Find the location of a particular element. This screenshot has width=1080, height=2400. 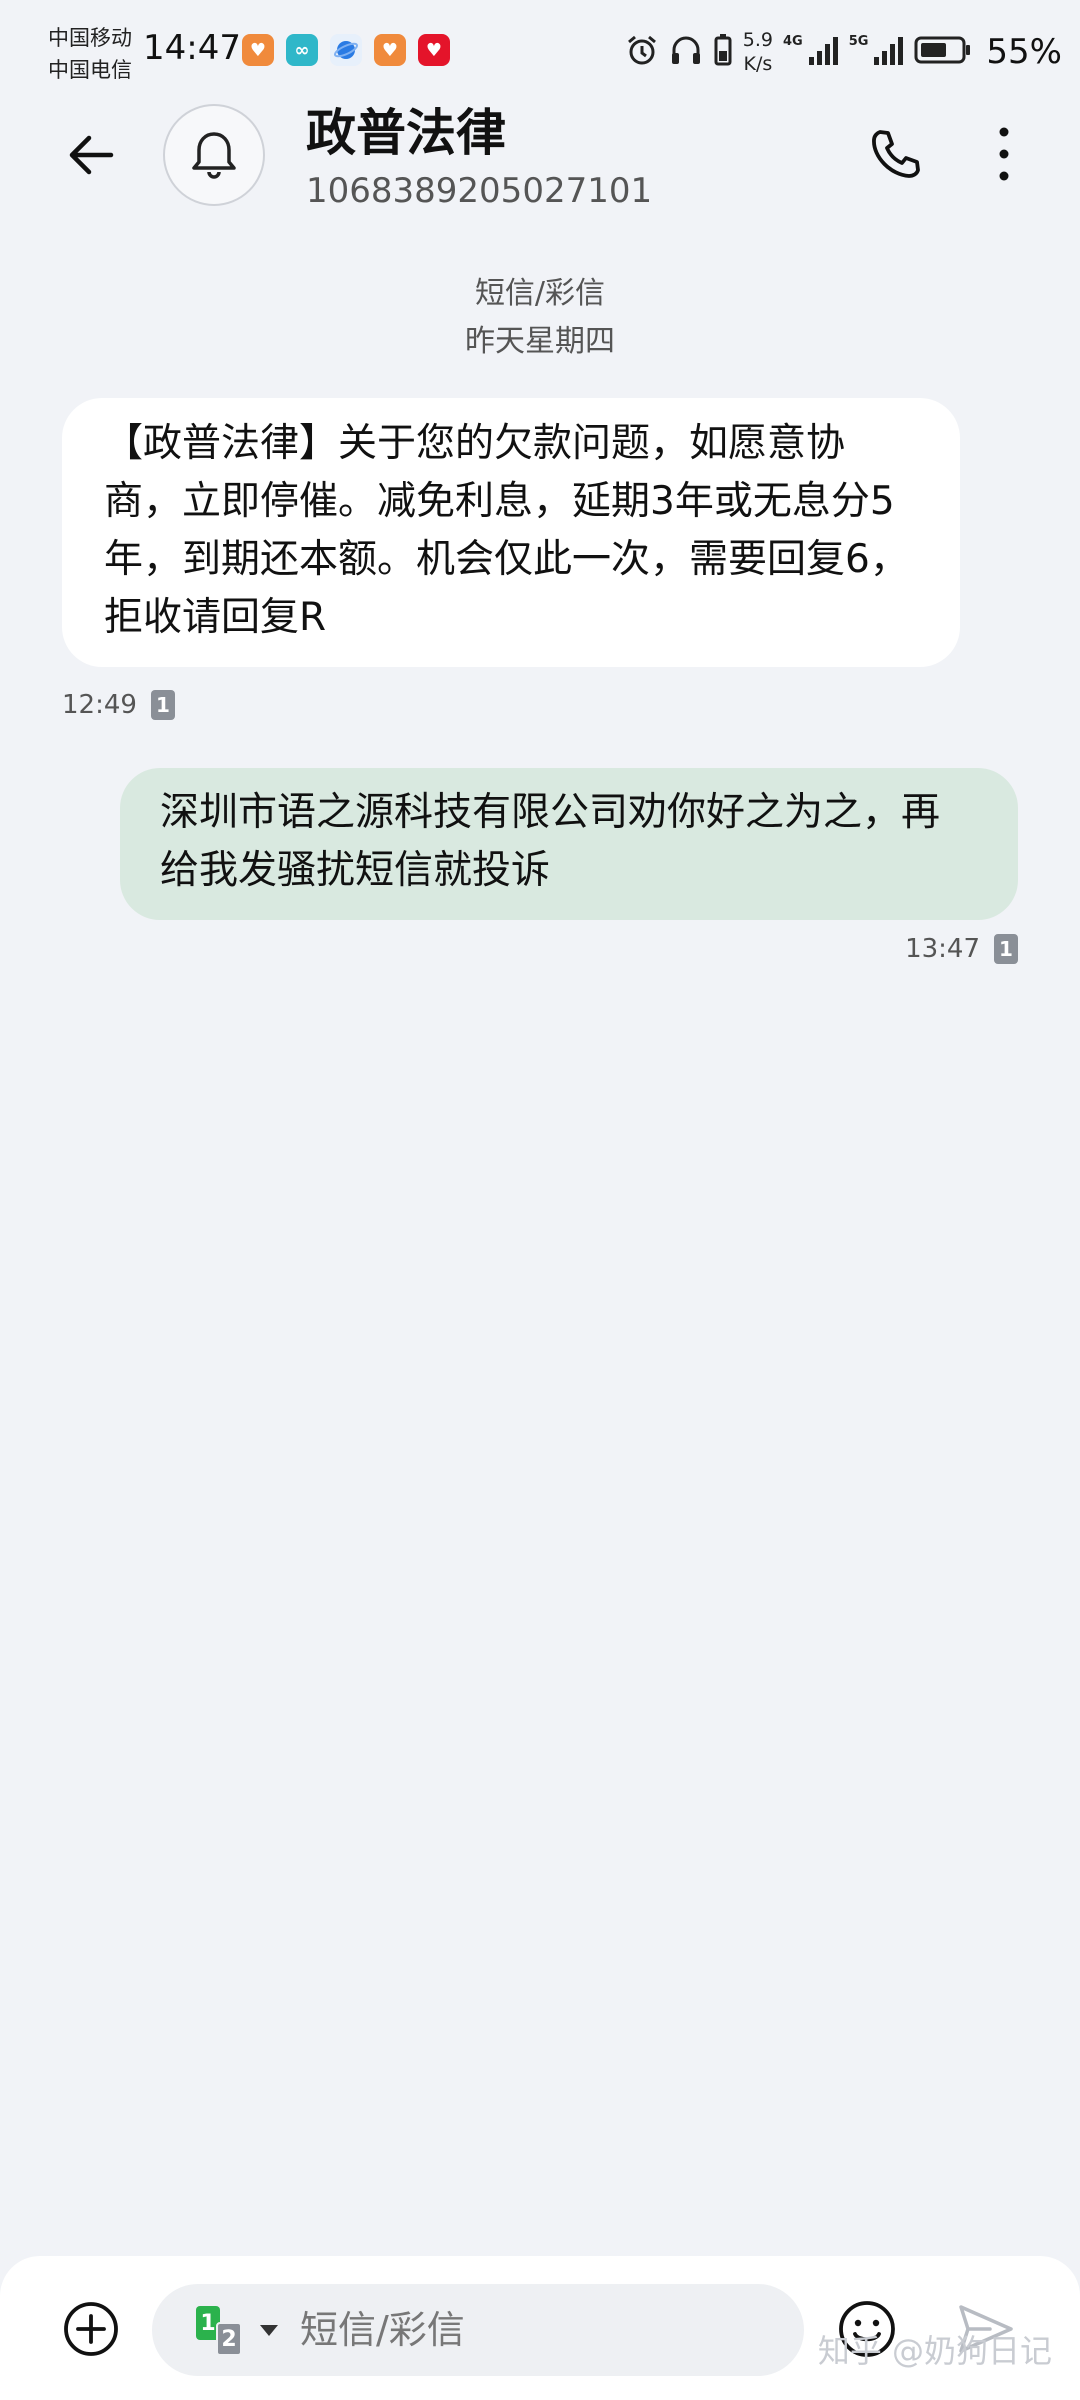

status-time: 14:47 is located at coordinates (192, 48).